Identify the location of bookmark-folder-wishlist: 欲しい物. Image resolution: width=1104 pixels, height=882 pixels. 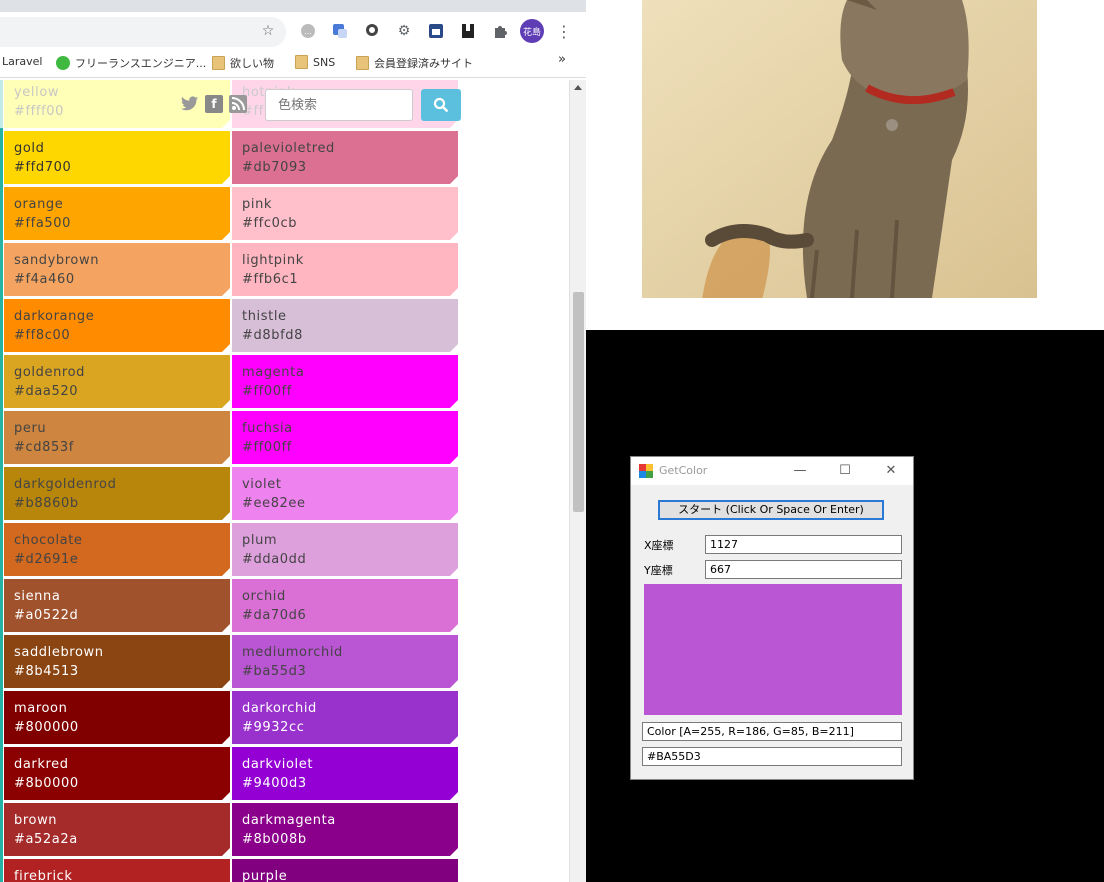
(243, 63).